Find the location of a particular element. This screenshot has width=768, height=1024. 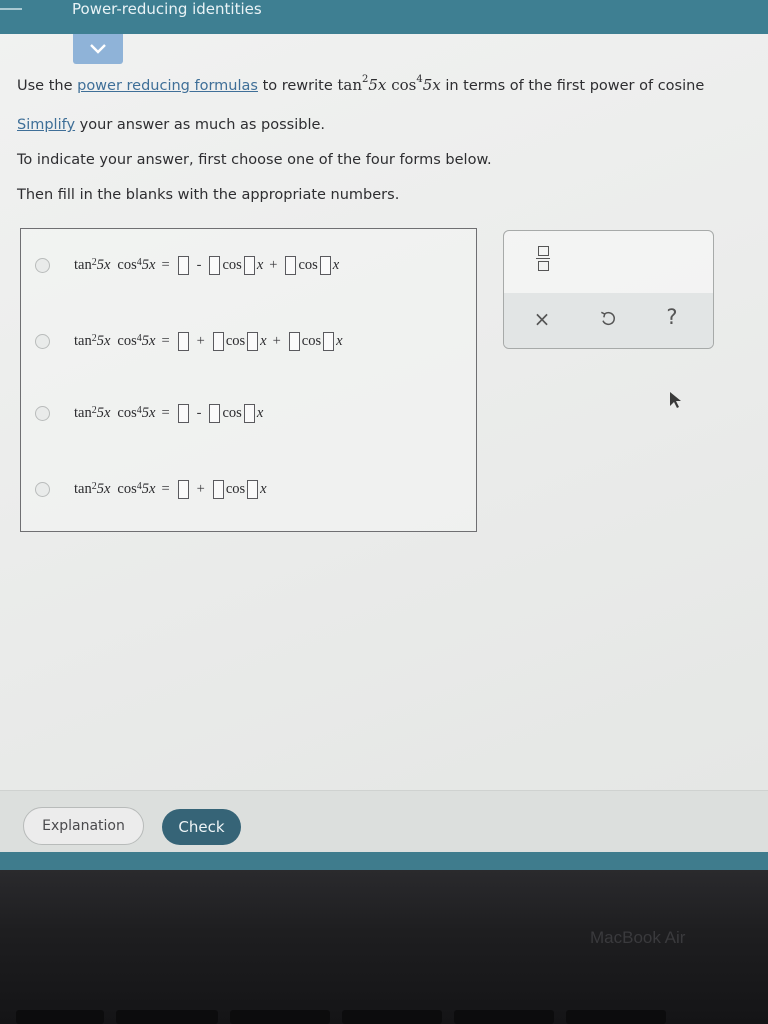

answer-option-2: tan 2 5x cos 4 5x = + cos x + cos x is located at coordinates (189, 341).